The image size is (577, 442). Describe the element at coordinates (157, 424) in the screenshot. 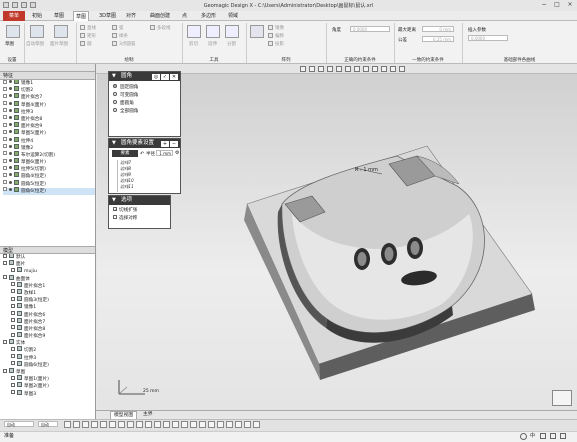

I see `filter-curve-icon` at that location.